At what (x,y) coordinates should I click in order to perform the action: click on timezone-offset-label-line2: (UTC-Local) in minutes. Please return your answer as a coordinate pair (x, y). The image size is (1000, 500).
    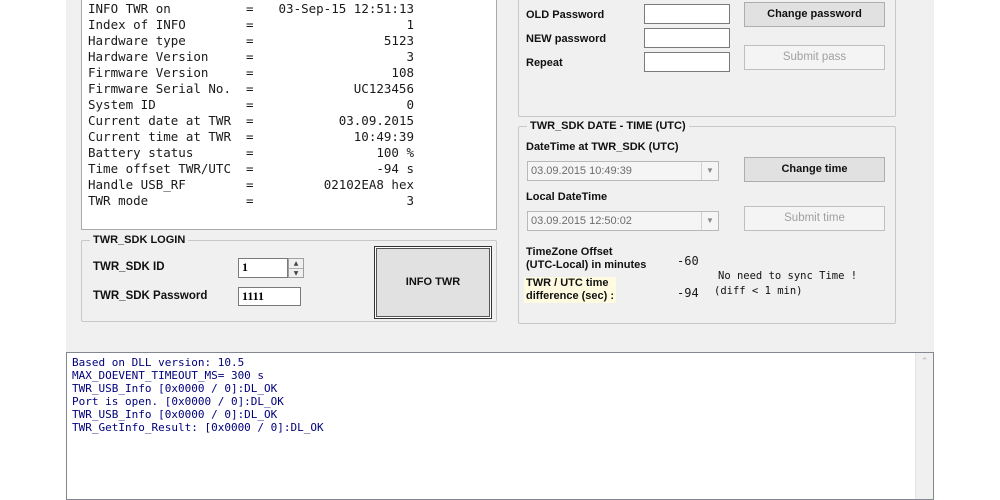
    Looking at the image, I should click on (586, 265).